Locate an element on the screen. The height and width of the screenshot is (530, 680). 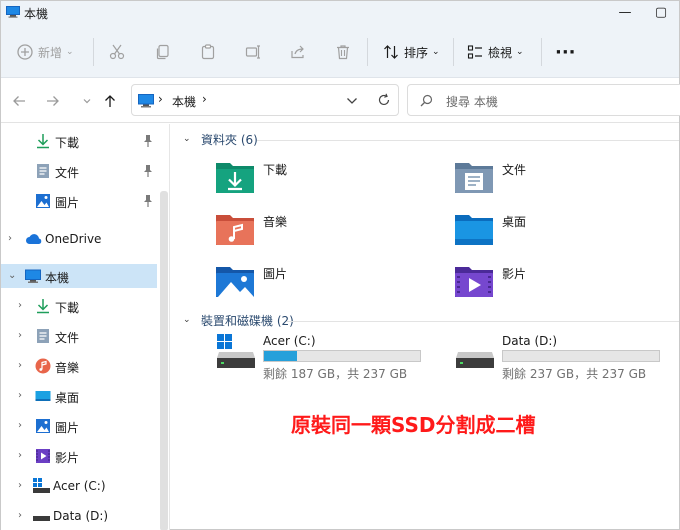
drive-c: Acer (C:) 剩餘 187 GB，共 237 GB is located at coordinates (327, 359).